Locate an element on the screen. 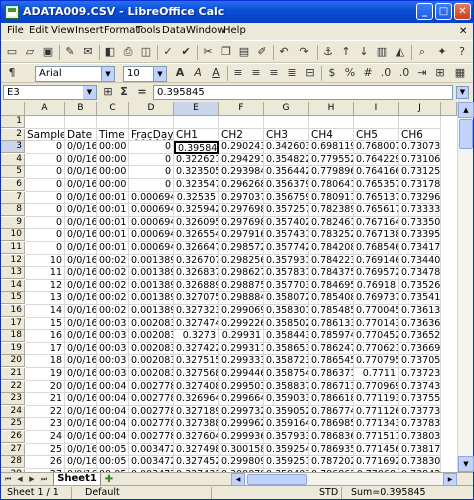 The height and width of the screenshot is (500, 474). data-cell: 00:04 is located at coordinates (113, 399).